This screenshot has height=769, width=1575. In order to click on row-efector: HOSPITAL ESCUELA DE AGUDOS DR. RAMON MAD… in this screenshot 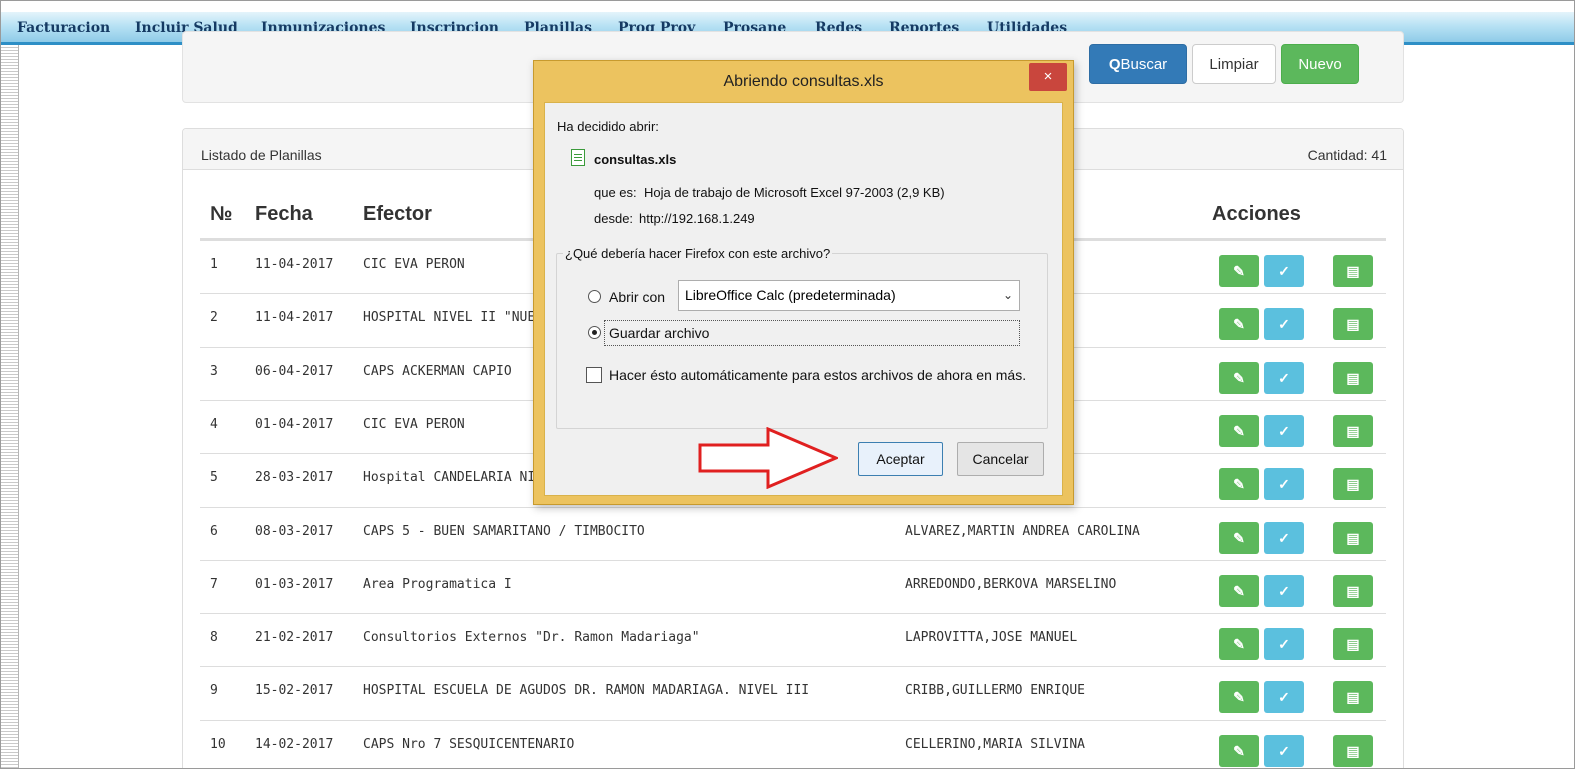, I will do `click(586, 691)`.